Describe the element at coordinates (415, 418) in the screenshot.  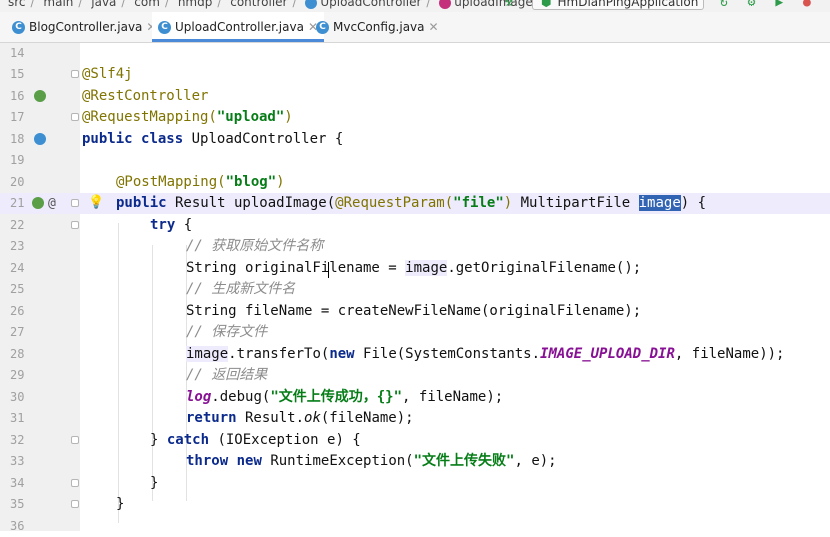
I see `code-line: 31 return Result.ok(fileName);` at that location.